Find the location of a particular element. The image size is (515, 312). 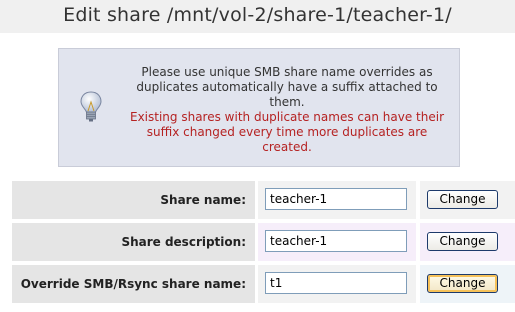

change-share-description-button: Change is located at coordinates (462, 241).